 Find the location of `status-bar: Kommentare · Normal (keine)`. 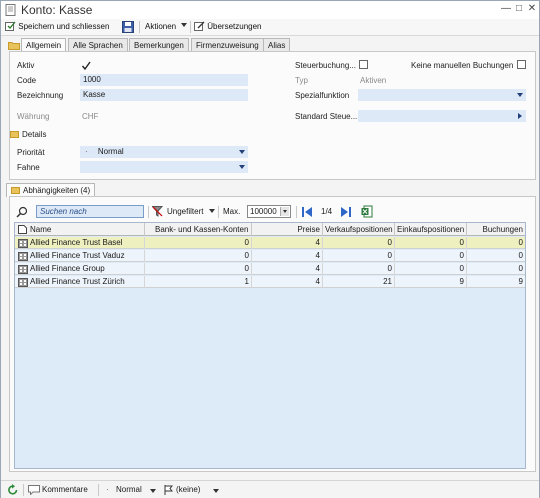

status-bar: Kommentare · Normal (keine) is located at coordinates (270, 489).